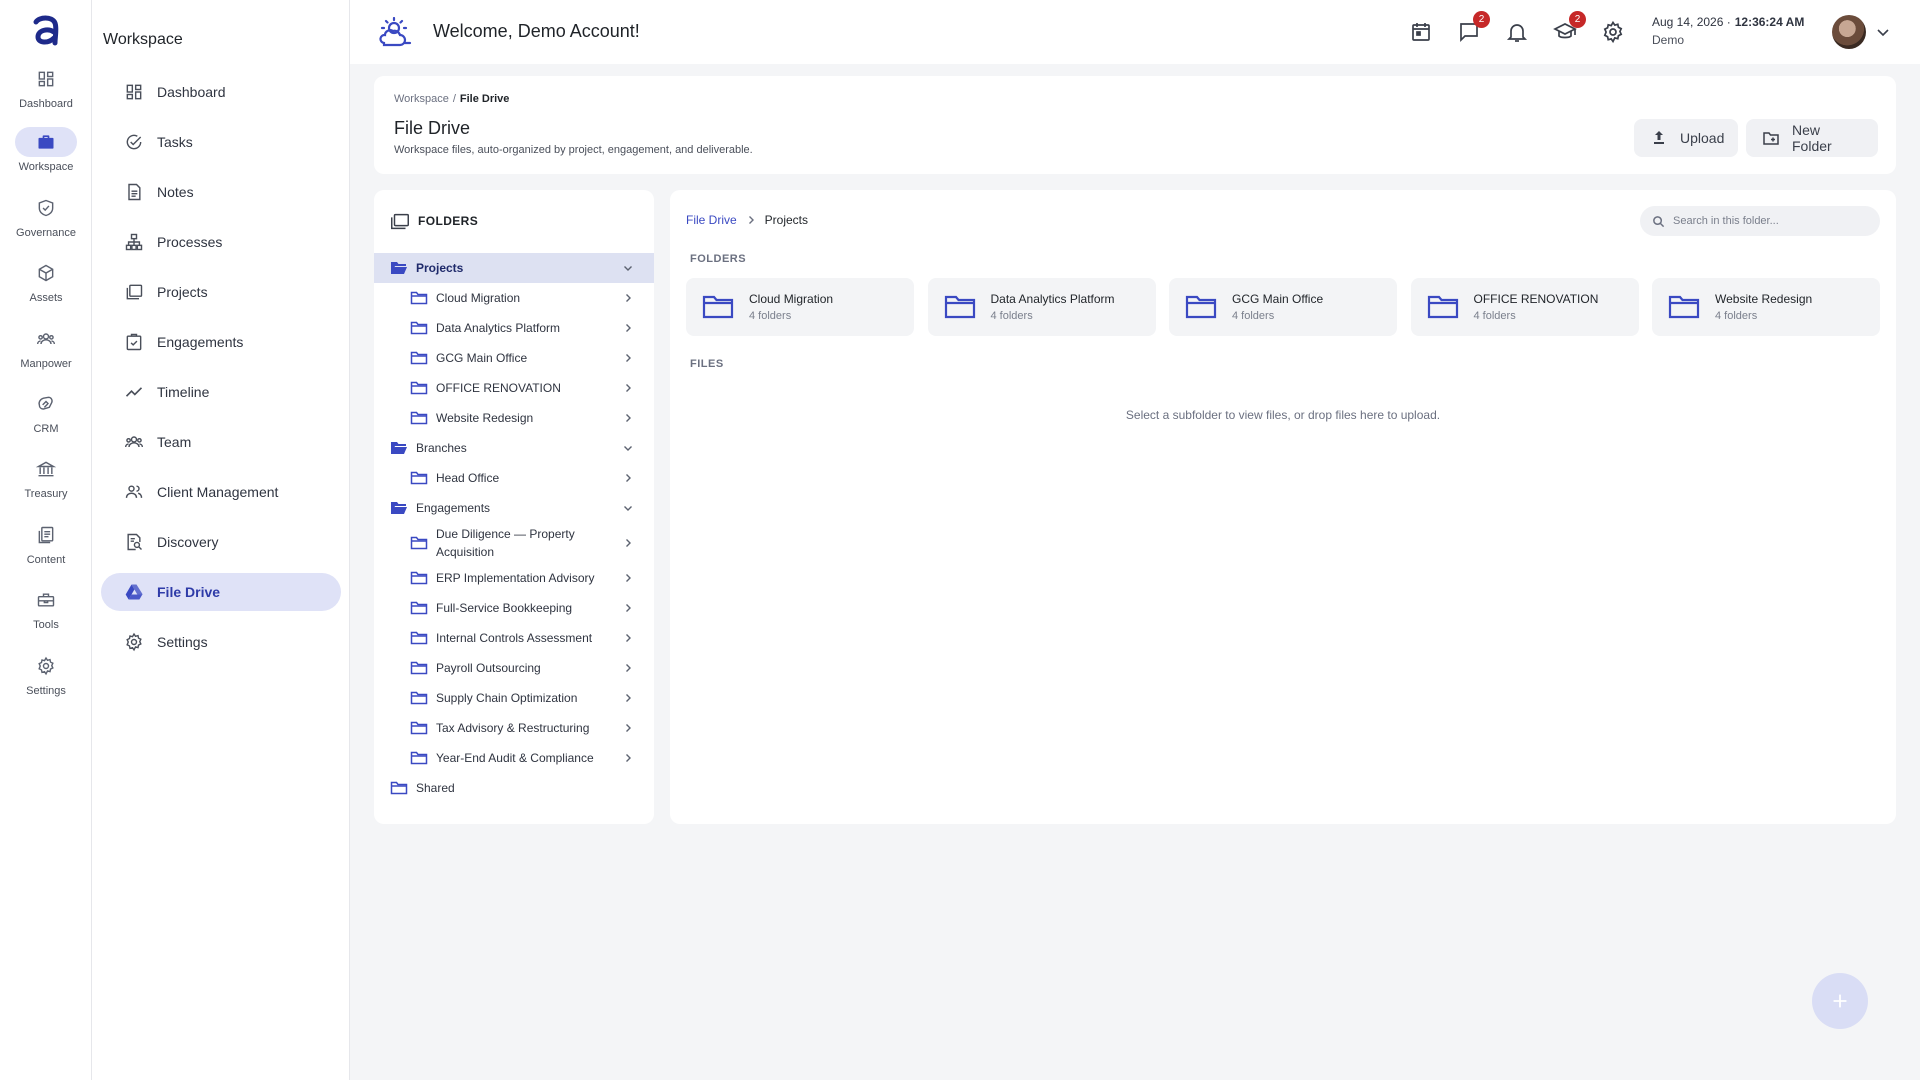 Image resolution: width=1920 pixels, height=1080 pixels. I want to click on sidebar-item-projects: Projects, so click(221, 292).